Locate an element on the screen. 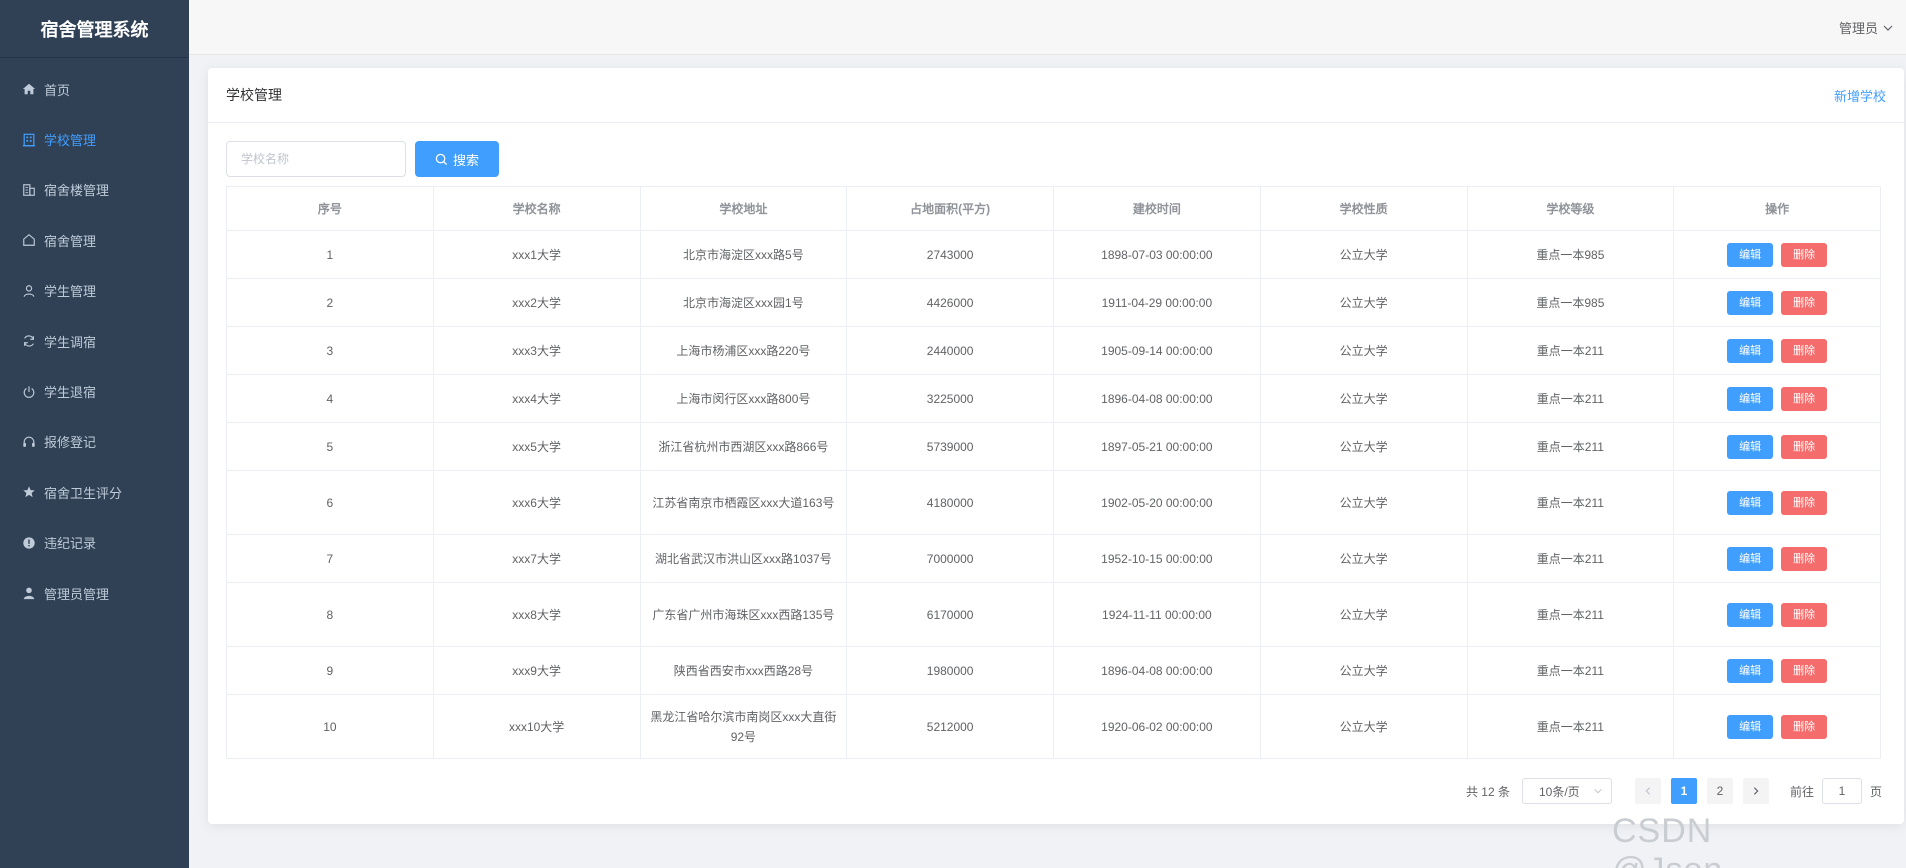 Image resolution: width=1906 pixels, height=868 pixels. cell-address: 北京市海淀区xxx路5号 is located at coordinates (743, 254).